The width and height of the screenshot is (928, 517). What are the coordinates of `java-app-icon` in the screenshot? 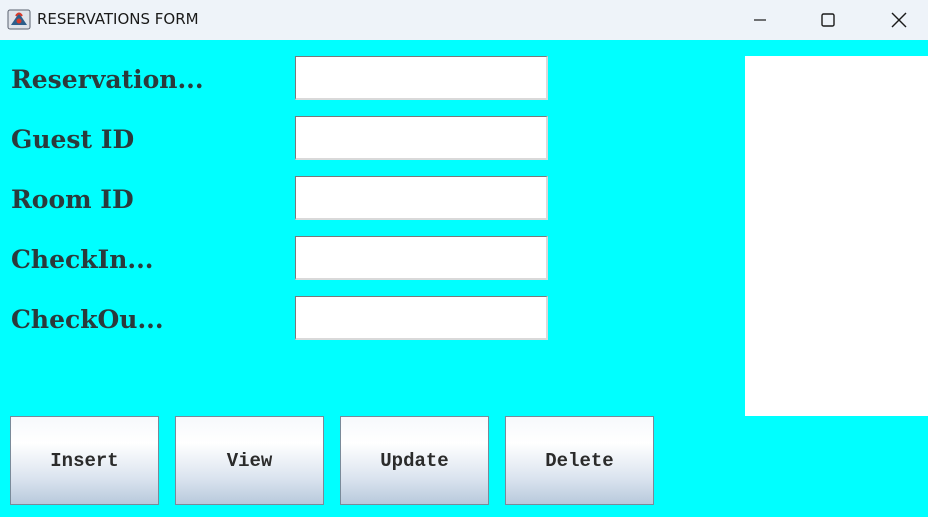 It's located at (19, 19).